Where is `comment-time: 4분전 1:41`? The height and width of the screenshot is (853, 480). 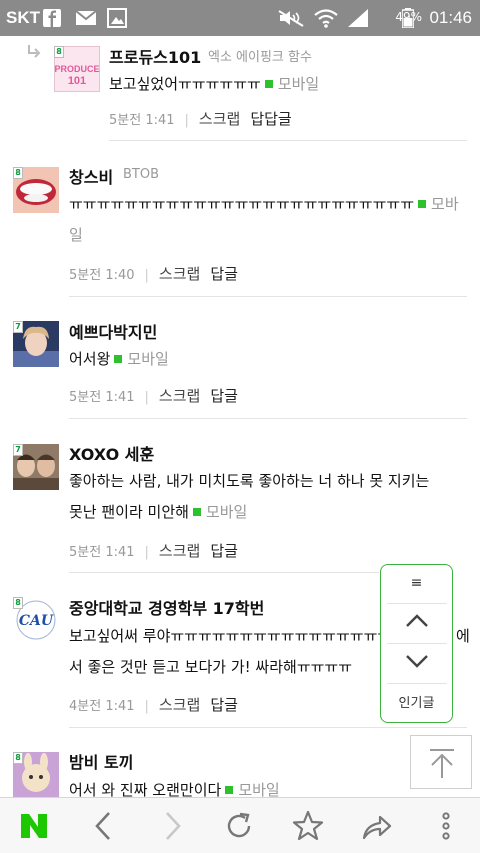
comment-time: 4분전 1:41 is located at coordinates (102, 706).